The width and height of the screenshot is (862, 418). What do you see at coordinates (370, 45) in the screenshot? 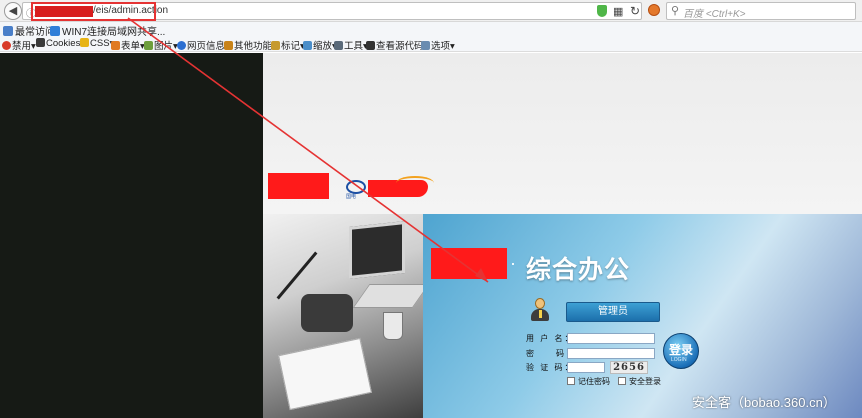
I see `source-icon` at bounding box center [370, 45].